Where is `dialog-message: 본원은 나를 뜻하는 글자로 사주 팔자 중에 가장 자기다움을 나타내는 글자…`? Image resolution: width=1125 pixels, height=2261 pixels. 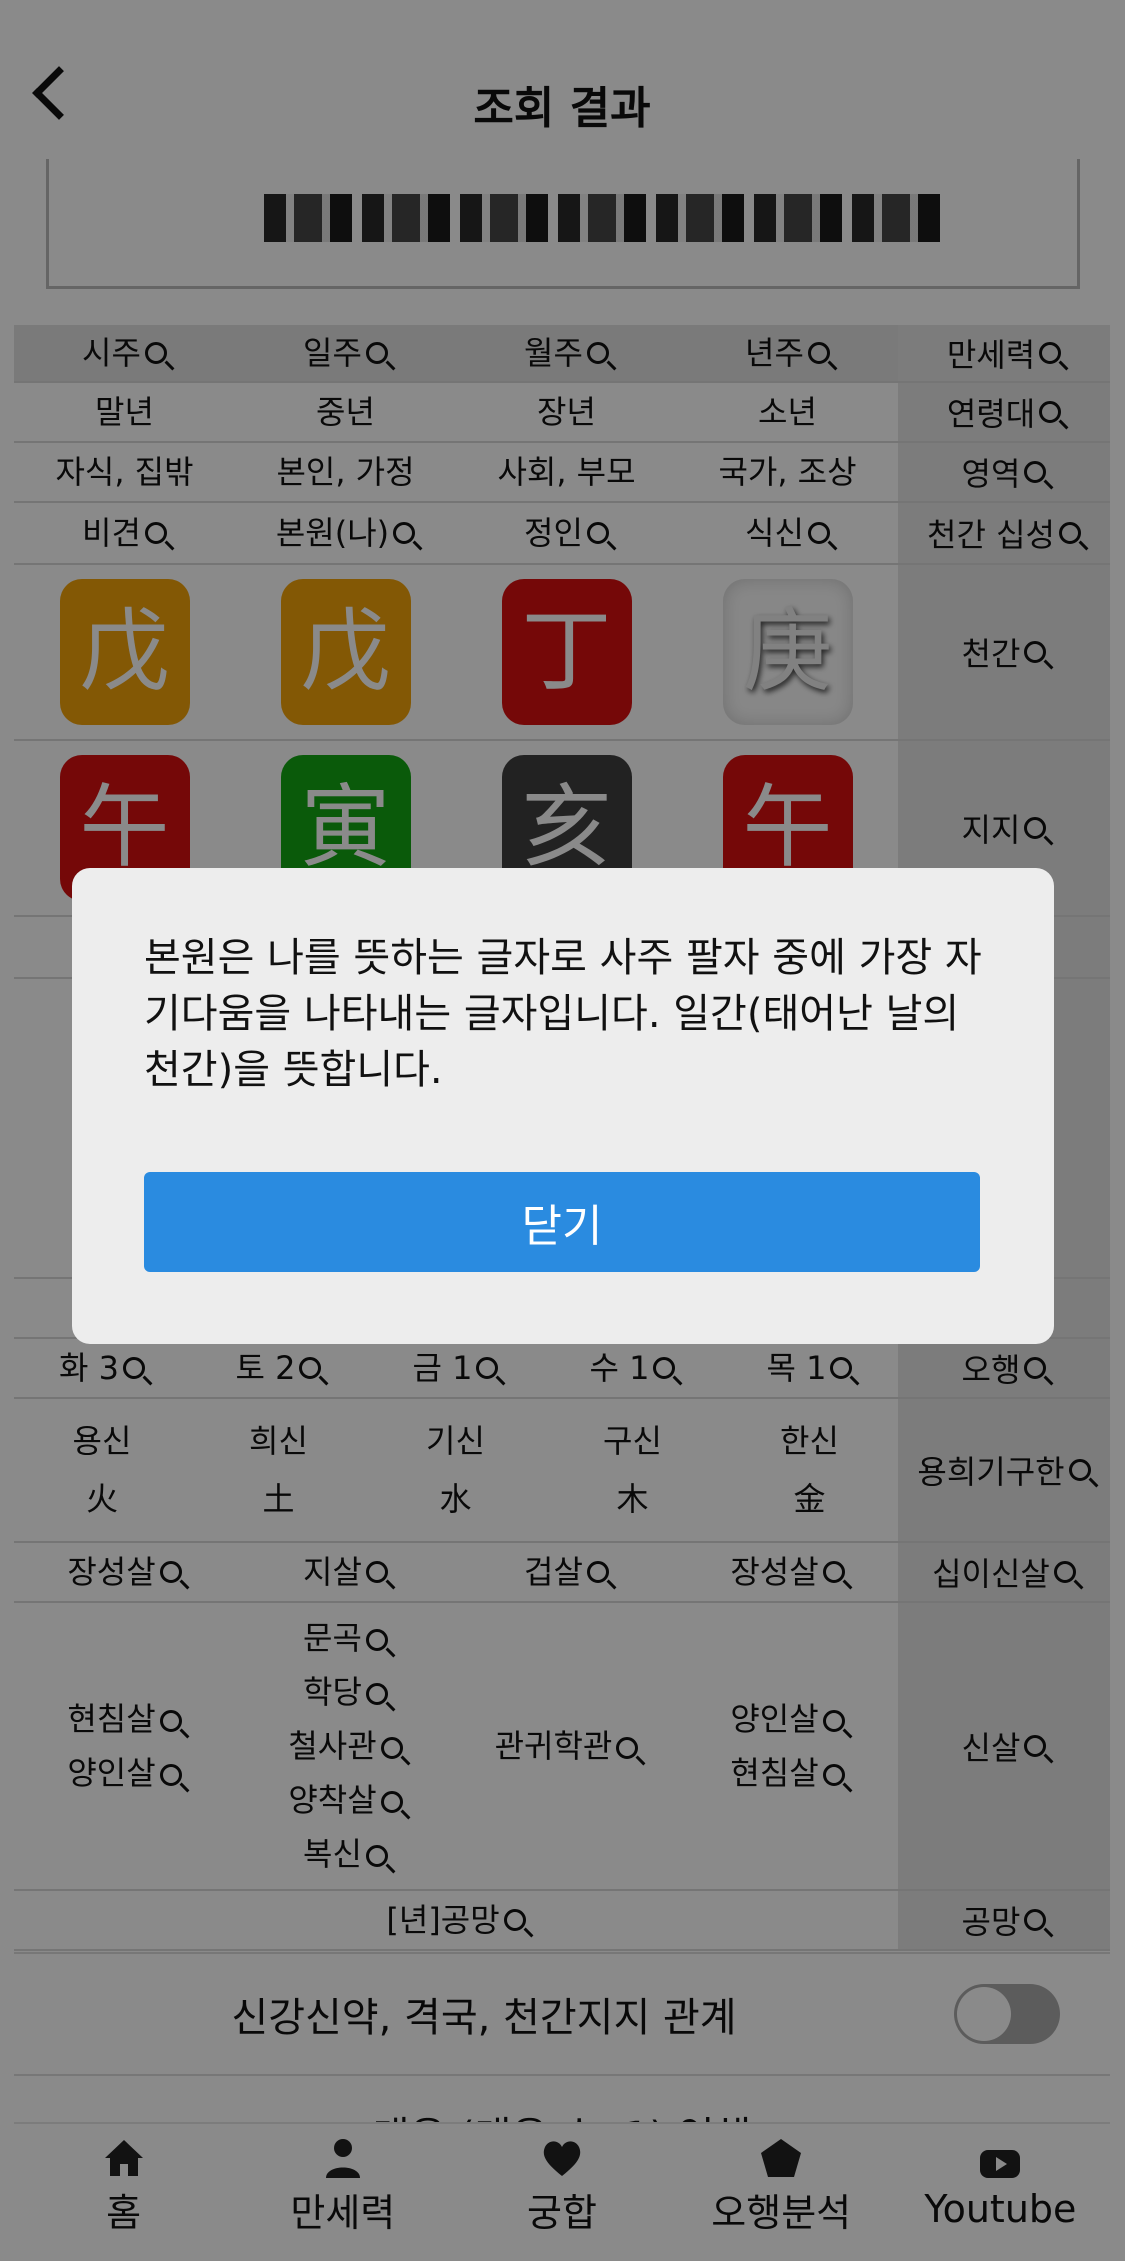
dialog-message: 본원은 나를 뜻하는 글자로 사주 팔자 중에 가장 자기다움을 나타내는 글자… is located at coordinates (563, 1014).